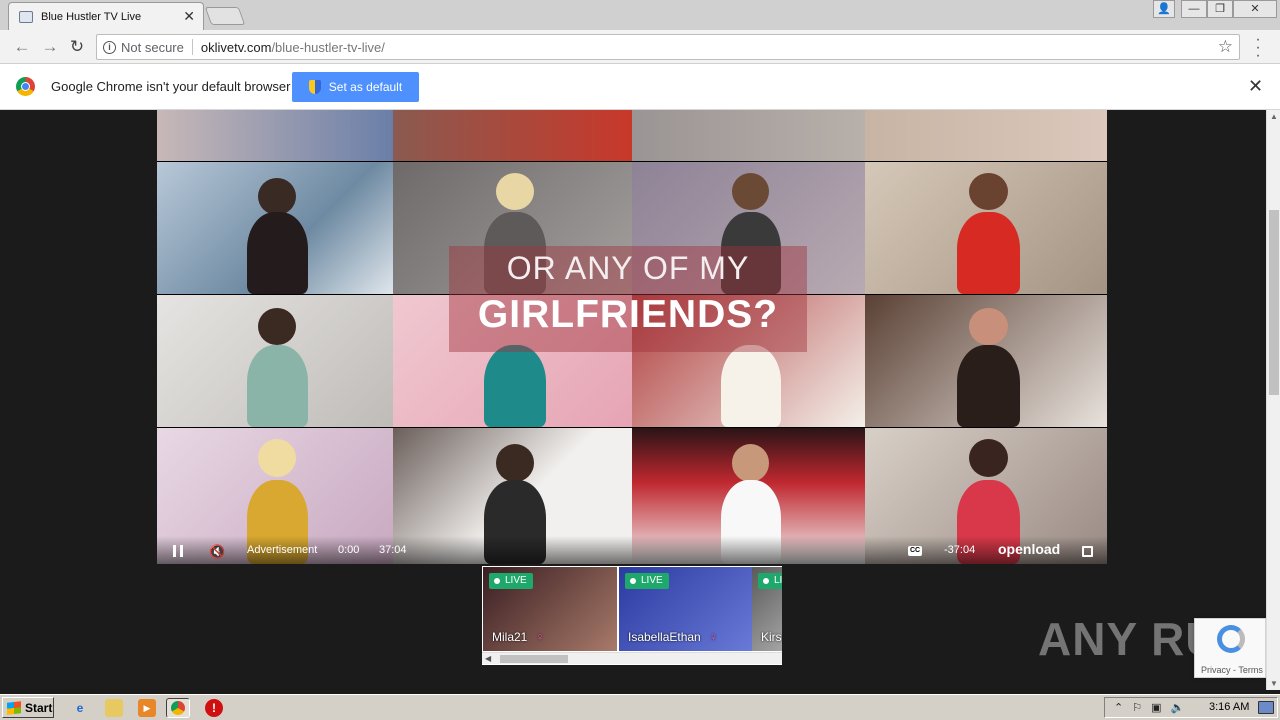 The width and height of the screenshot is (1280, 720). I want to click on tray-expand-icon: ⌃, so click(1118, 707).